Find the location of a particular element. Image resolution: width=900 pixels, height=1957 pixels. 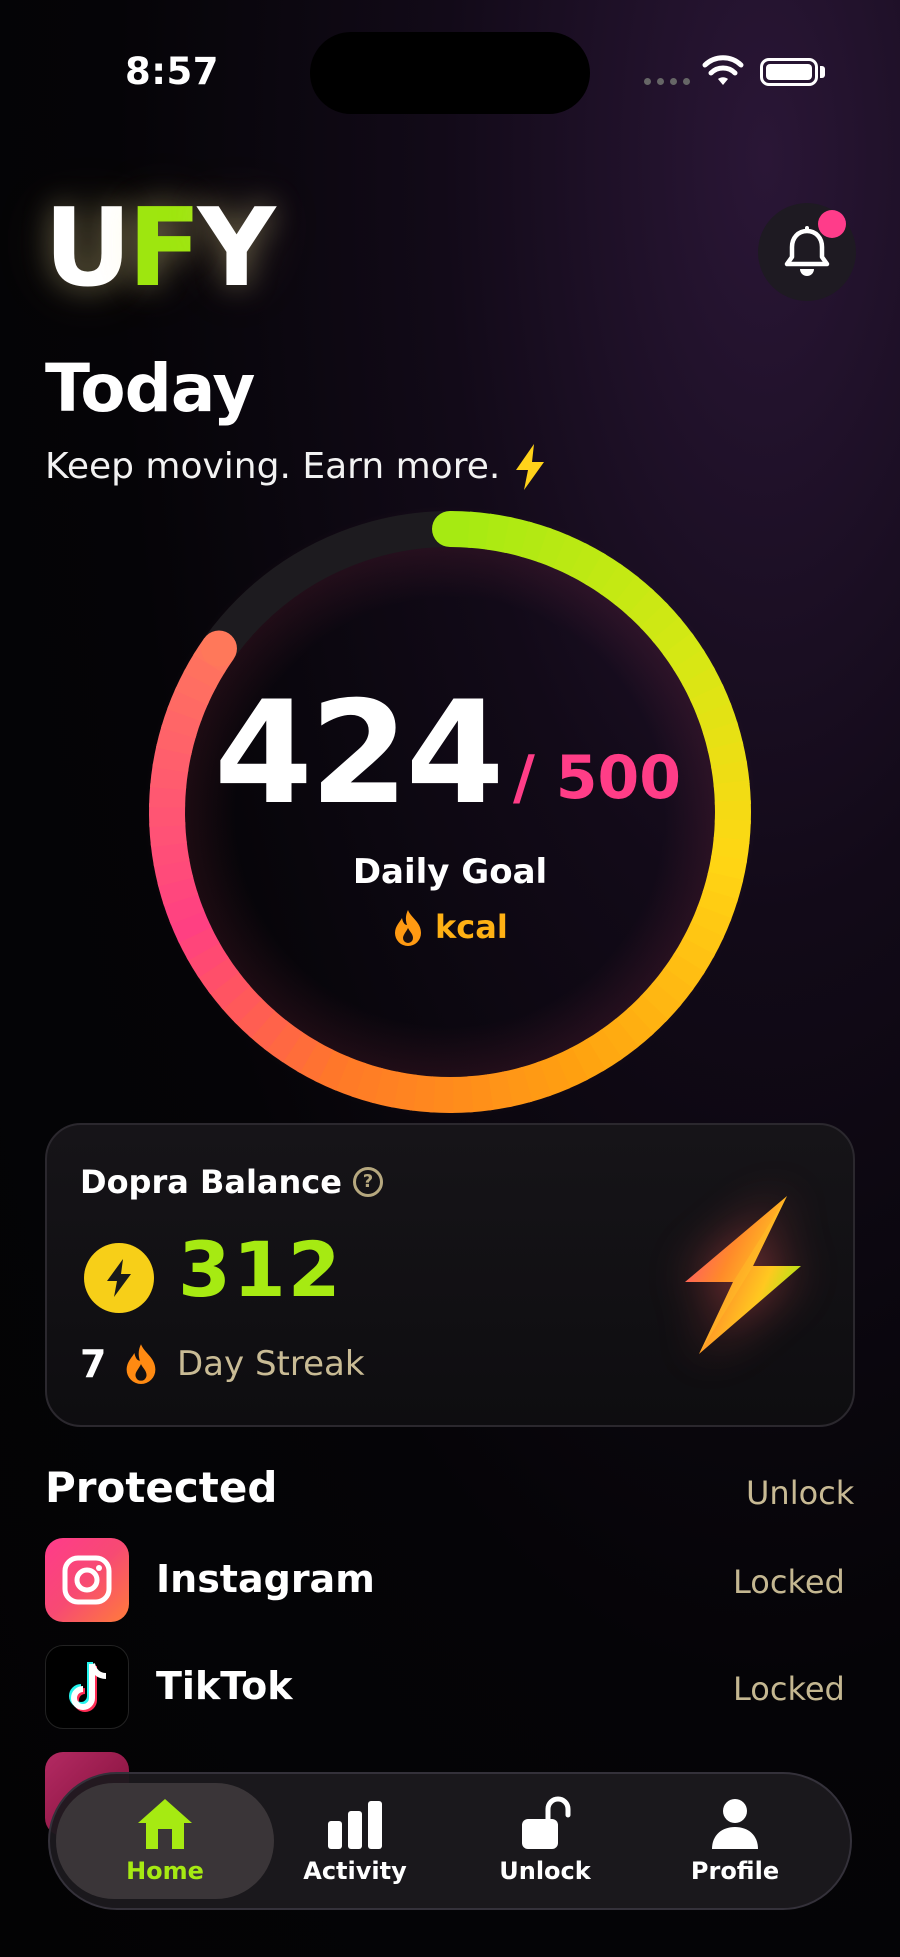

flame-icon is located at coordinates (408, 928).